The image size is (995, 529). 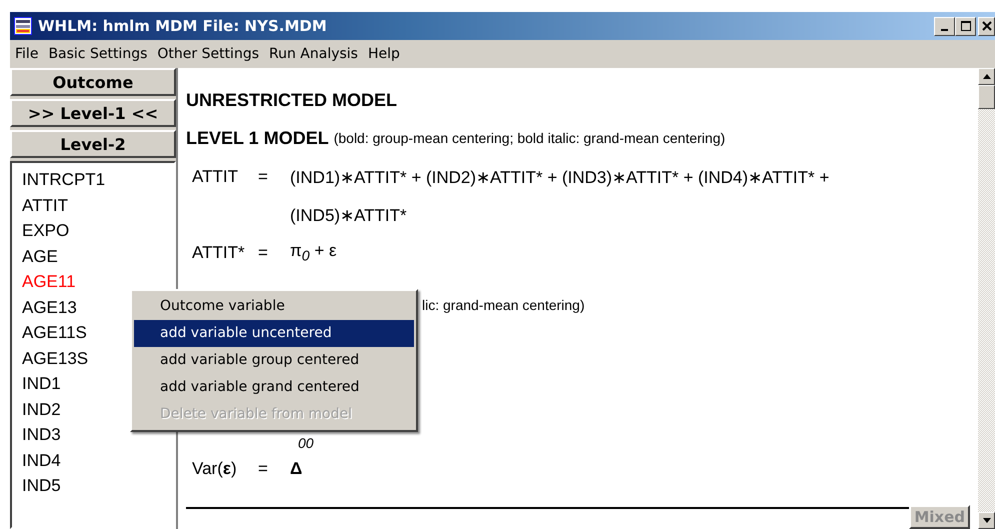 I want to click on equation-lhs: ATTIT*, so click(x=219, y=253).